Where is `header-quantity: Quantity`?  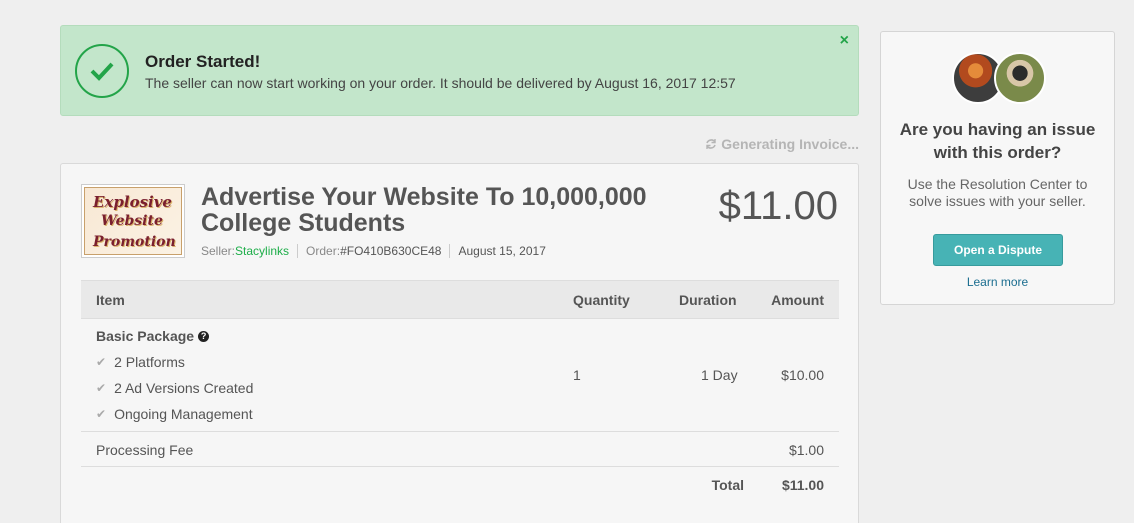 header-quantity: Quantity is located at coordinates (601, 300).